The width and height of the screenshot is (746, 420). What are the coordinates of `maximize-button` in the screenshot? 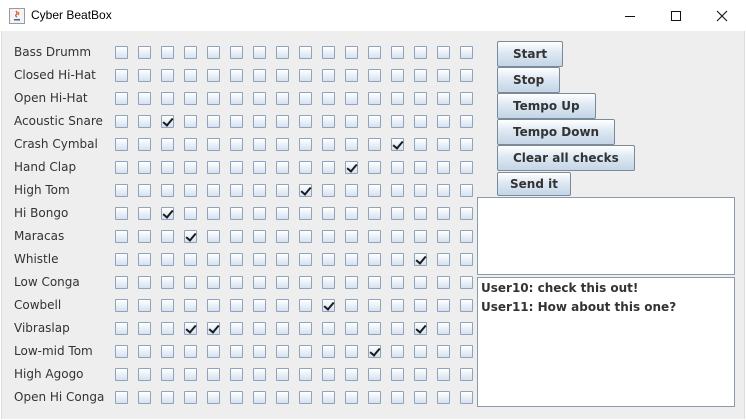 It's located at (676, 15).